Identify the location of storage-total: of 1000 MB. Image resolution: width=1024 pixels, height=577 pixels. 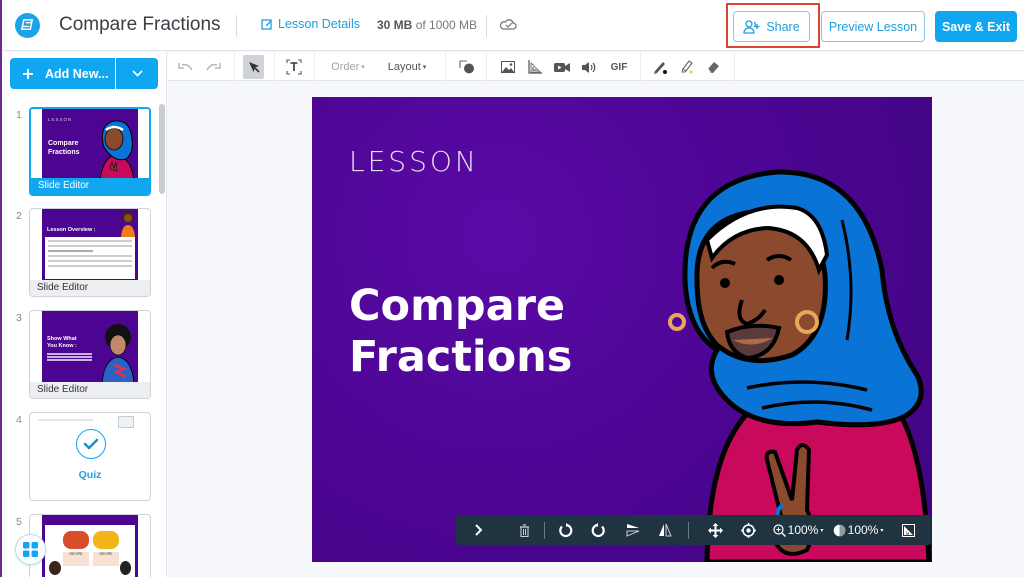
(446, 25).